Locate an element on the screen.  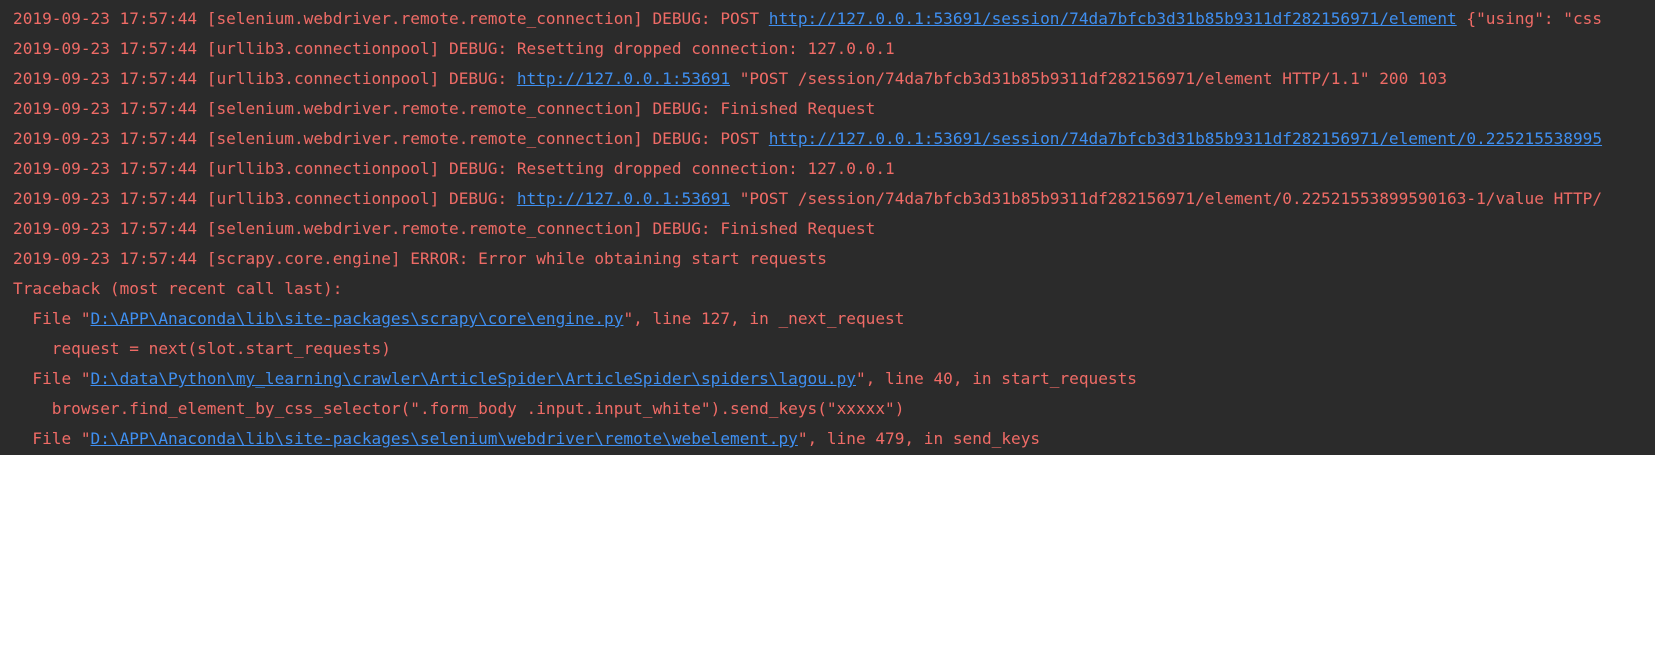
log-text: ", line 479, in send_keys is located at coordinates (919, 438).